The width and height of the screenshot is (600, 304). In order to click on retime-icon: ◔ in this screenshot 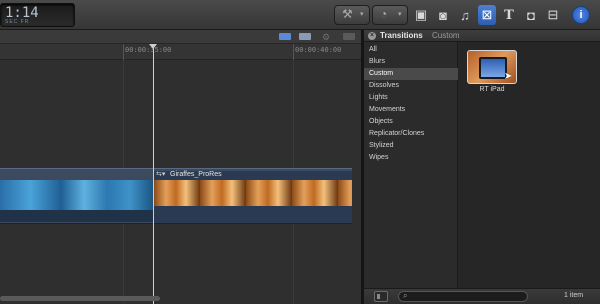, I will do `click(384, 14)`.